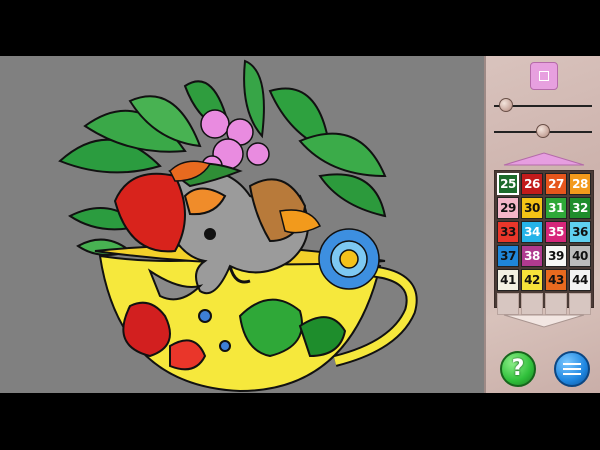 The height and width of the screenshot is (450, 600). I want to click on color-swatch-44: 44, so click(580, 280).